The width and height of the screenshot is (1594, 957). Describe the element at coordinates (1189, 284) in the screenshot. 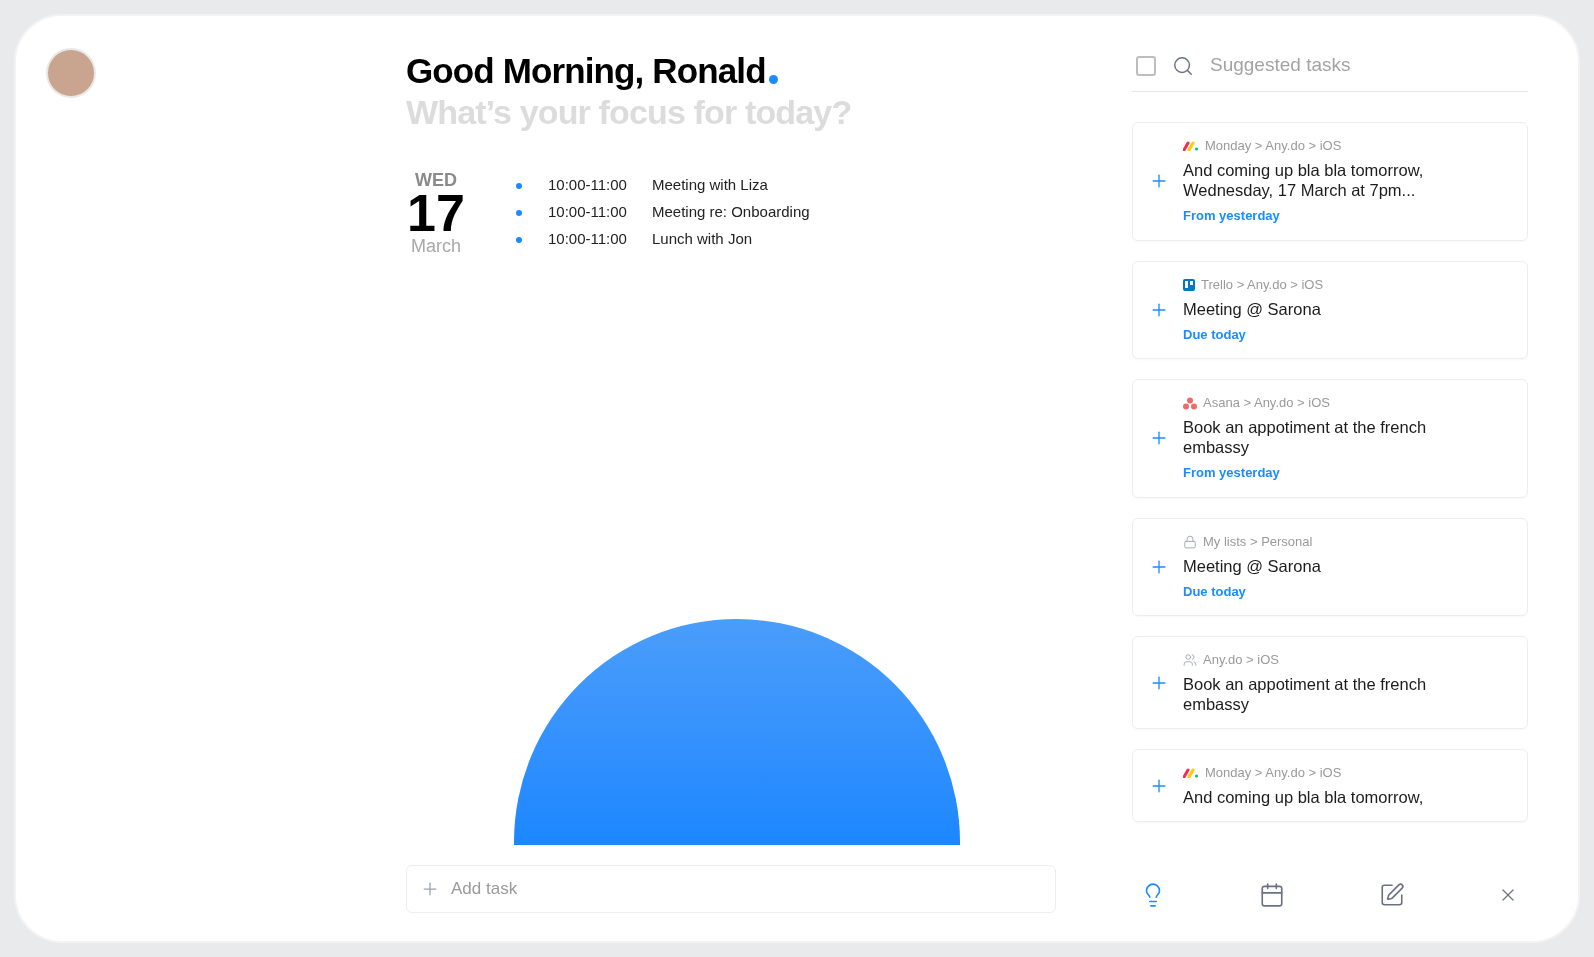

I see `board-logo-icon` at that location.